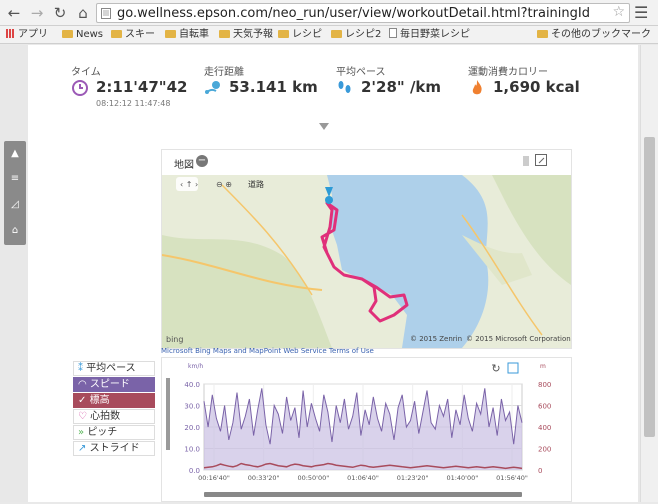  What do you see at coordinates (202, 161) in the screenshot?
I see `collapse-map-icon: −` at bounding box center [202, 161].